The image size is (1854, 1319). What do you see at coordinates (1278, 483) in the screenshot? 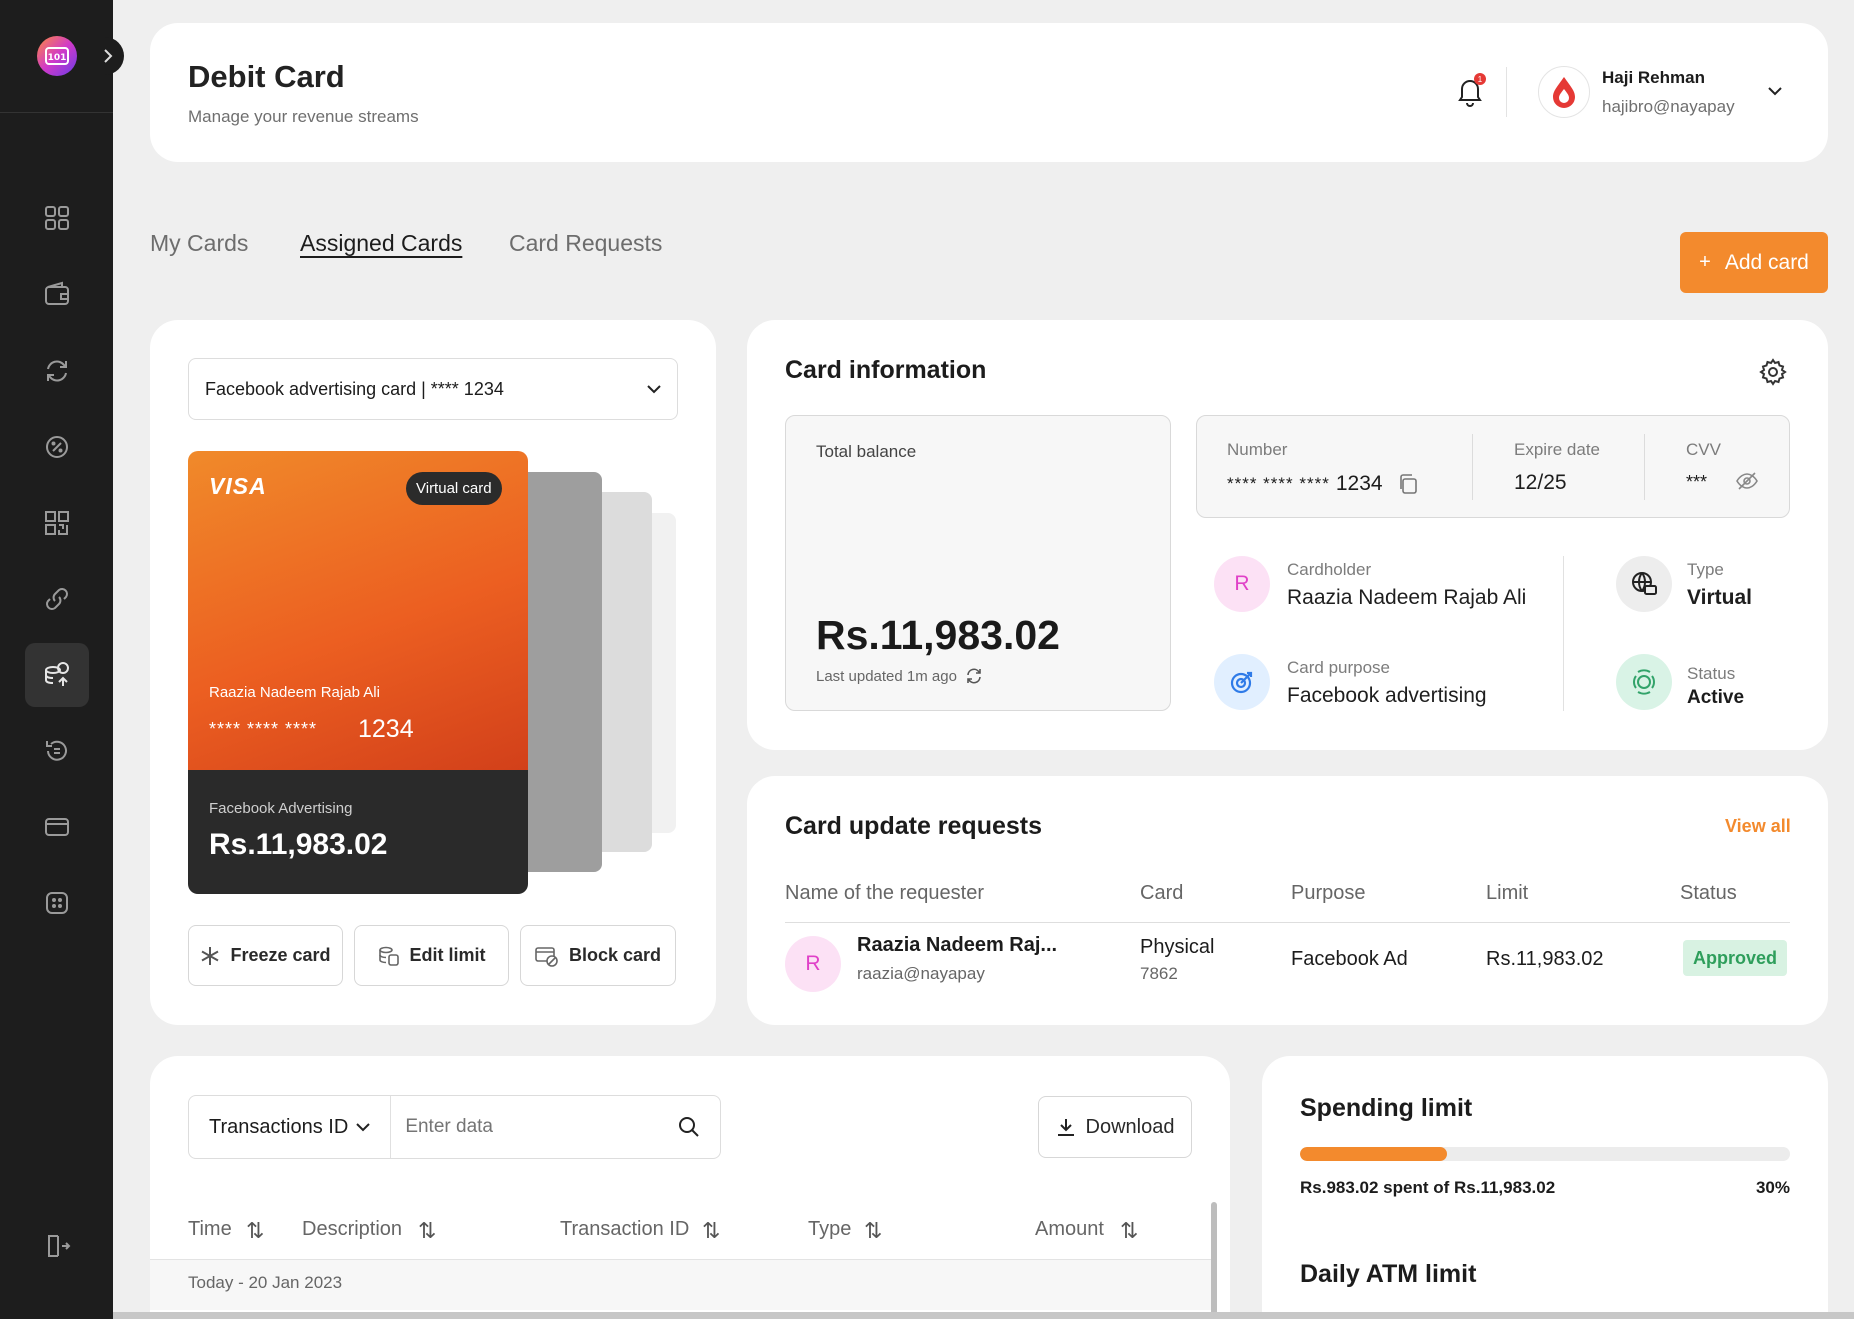
I see `card-number-masked: **** **** ****` at bounding box center [1278, 483].